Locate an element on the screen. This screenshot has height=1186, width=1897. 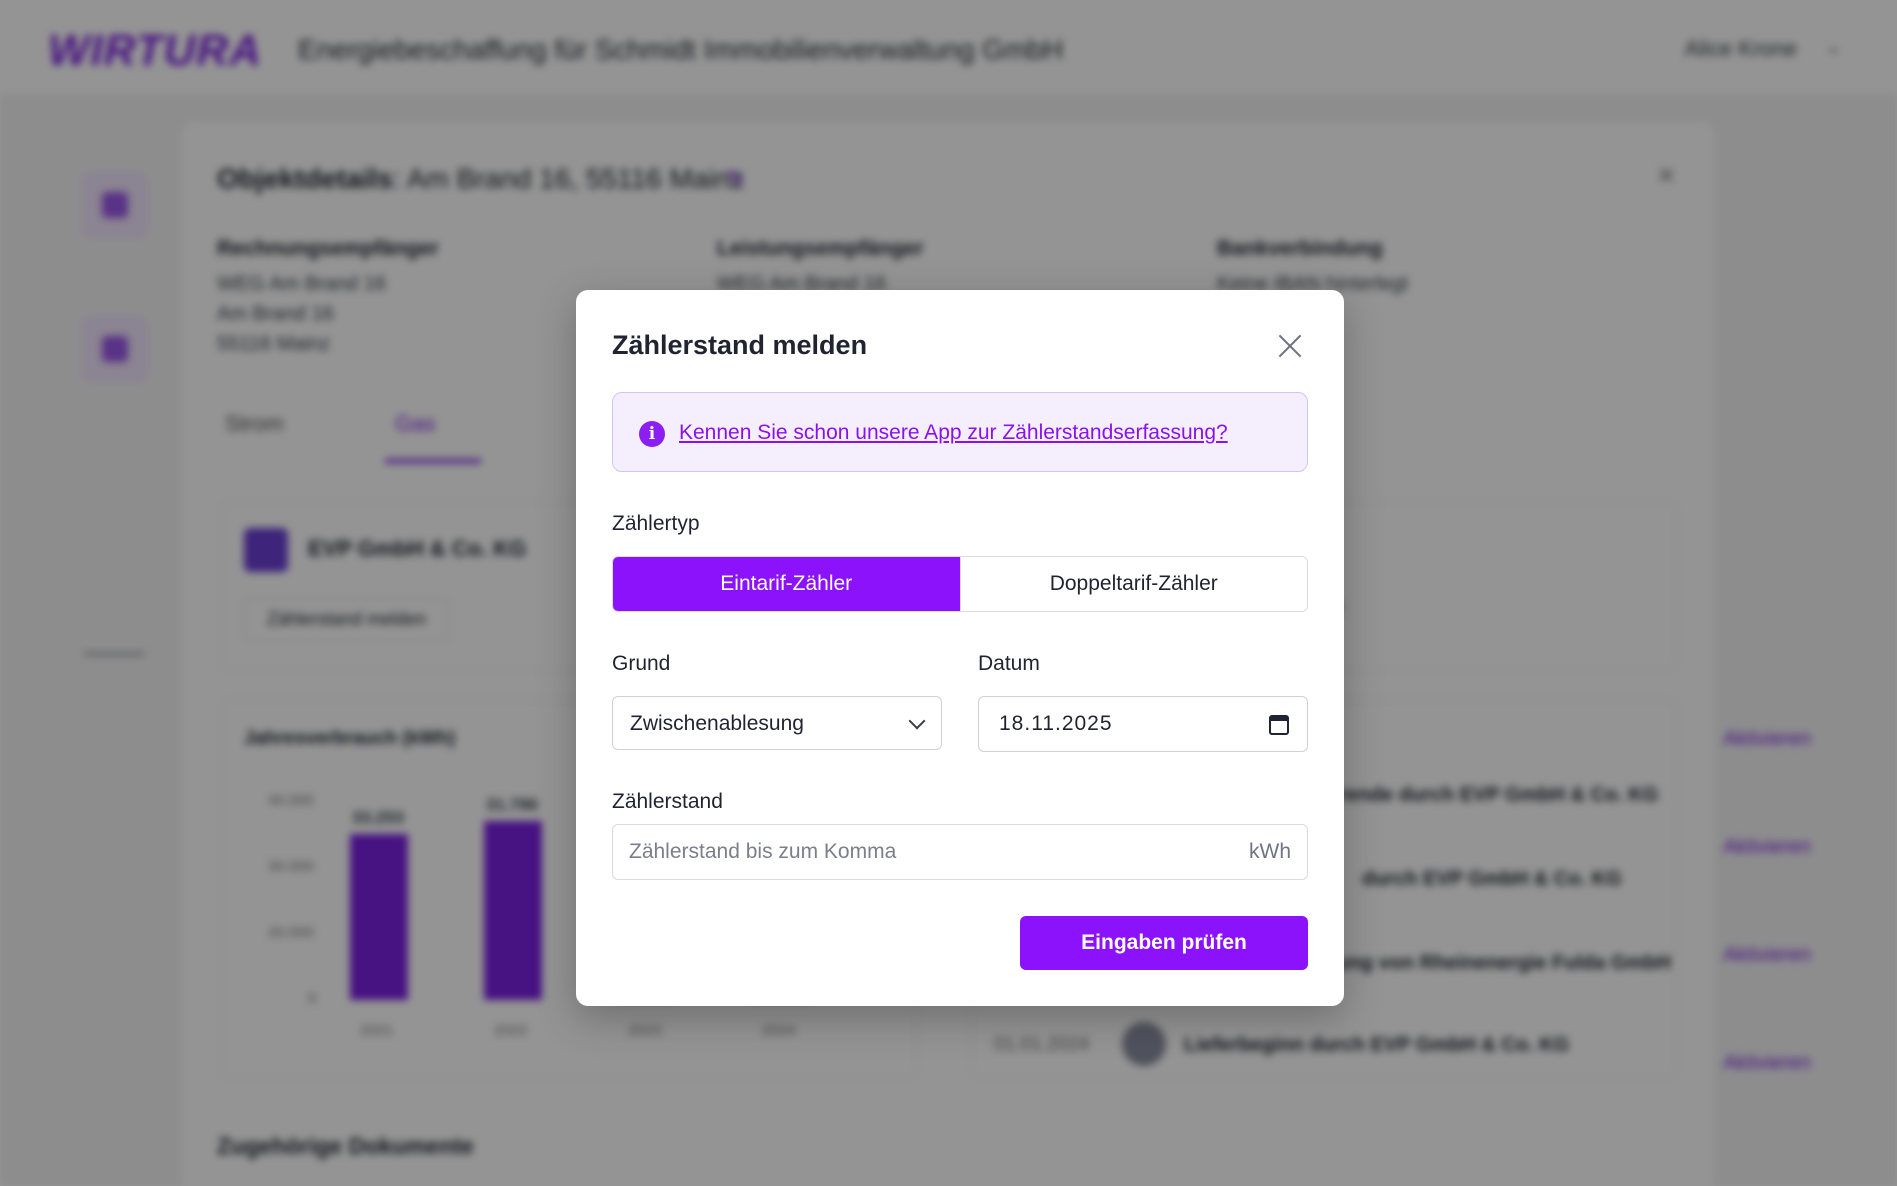
reading-input is located at coordinates (919, 852).